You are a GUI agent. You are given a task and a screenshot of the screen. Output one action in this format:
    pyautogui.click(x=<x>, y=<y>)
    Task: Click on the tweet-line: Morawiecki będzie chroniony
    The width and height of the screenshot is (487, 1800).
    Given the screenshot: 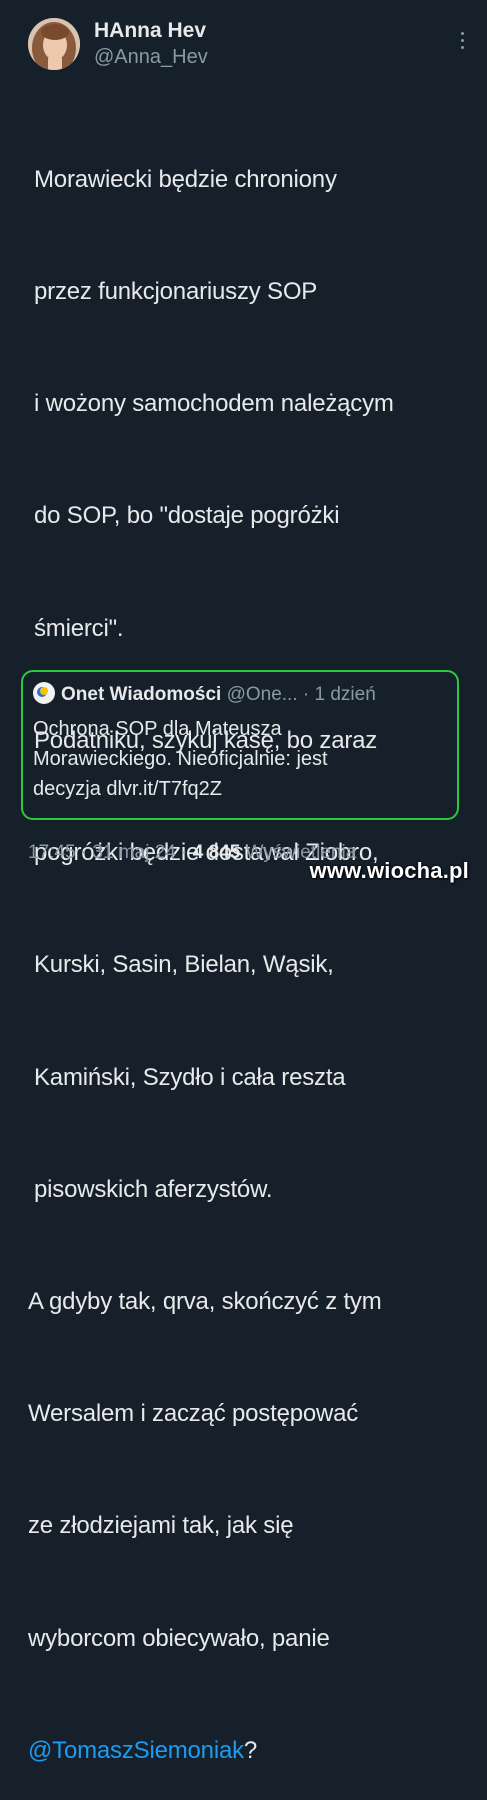 What is the action you would take?
    pyautogui.click(x=185, y=179)
    